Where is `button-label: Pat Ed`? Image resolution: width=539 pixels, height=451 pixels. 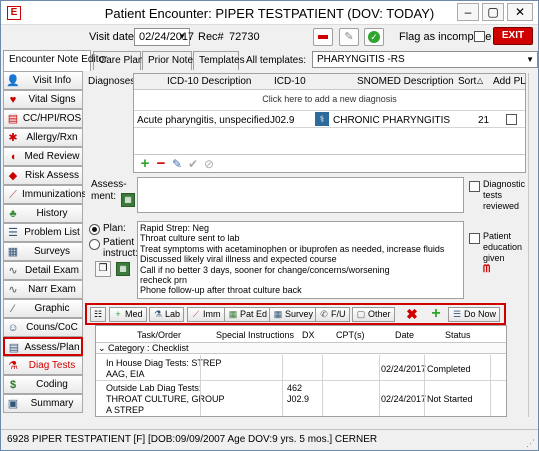 button-label: Pat Ed is located at coordinates (254, 314).